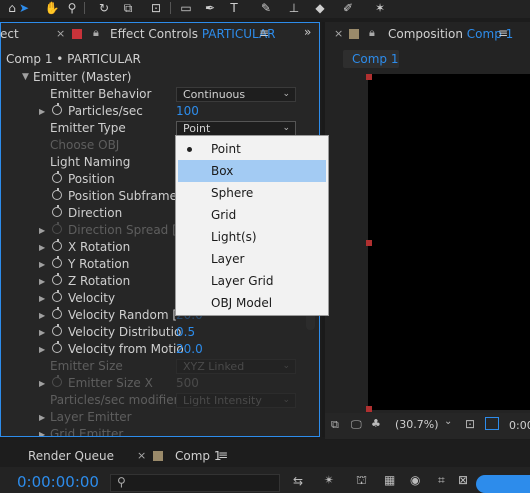 The image size is (530, 493). What do you see at coordinates (463, 480) in the screenshot?
I see `layer-lock-icon: ⊠` at bounding box center [463, 480].